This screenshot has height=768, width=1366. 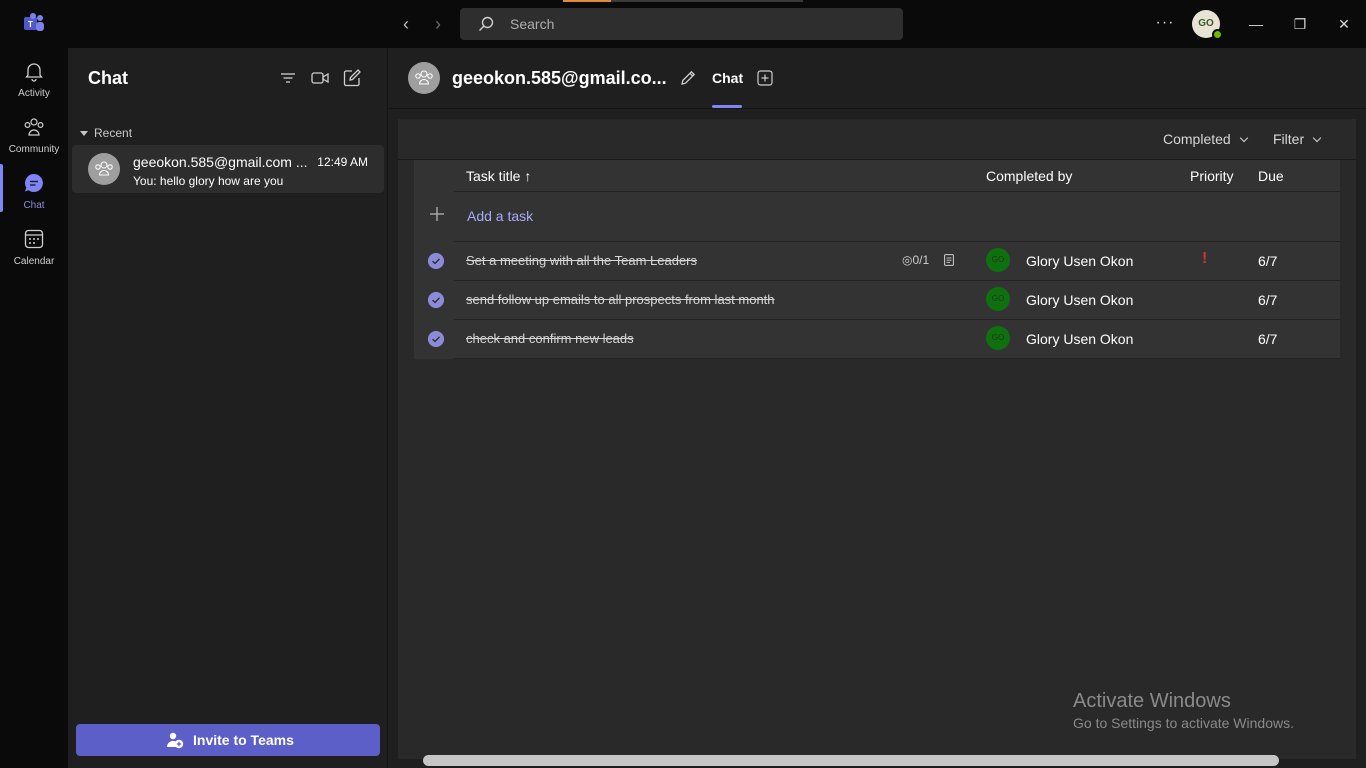 What do you see at coordinates (851, 760) in the screenshot?
I see `horizontal-scrollbar` at bounding box center [851, 760].